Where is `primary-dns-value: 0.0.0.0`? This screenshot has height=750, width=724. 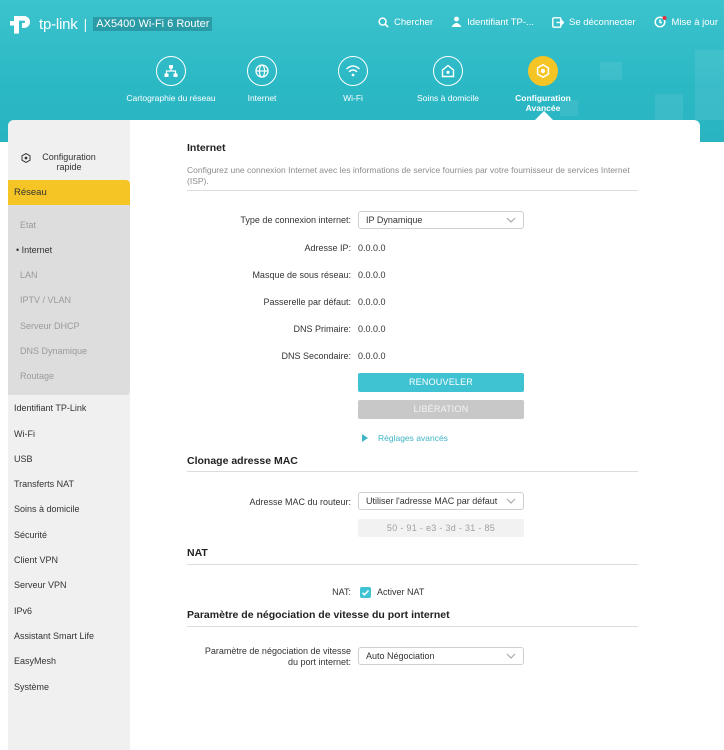 primary-dns-value: 0.0.0.0 is located at coordinates (372, 329).